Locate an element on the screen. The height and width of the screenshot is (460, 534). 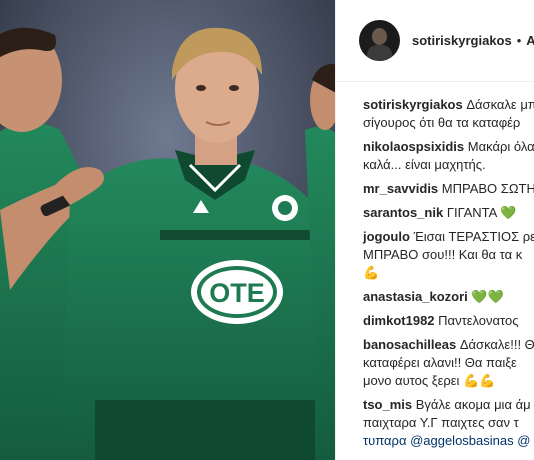
comment-username: mr_savvidis is located at coordinates (400, 188).